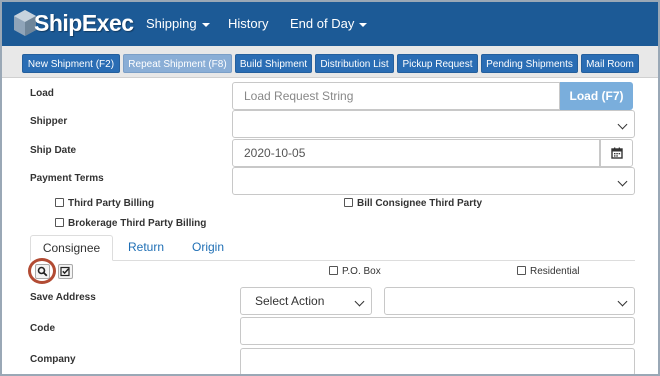 This screenshot has height=376, width=660. What do you see at coordinates (49, 121) in the screenshot?
I see `shipper-label: Shipper` at bounding box center [49, 121].